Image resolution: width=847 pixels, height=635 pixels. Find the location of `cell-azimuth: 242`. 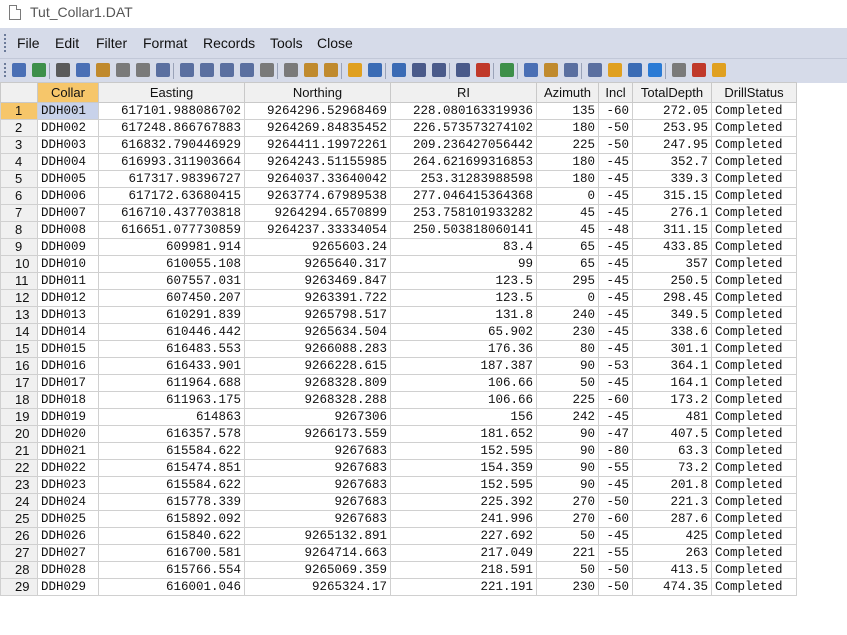

cell-azimuth: 242 is located at coordinates (567, 417).